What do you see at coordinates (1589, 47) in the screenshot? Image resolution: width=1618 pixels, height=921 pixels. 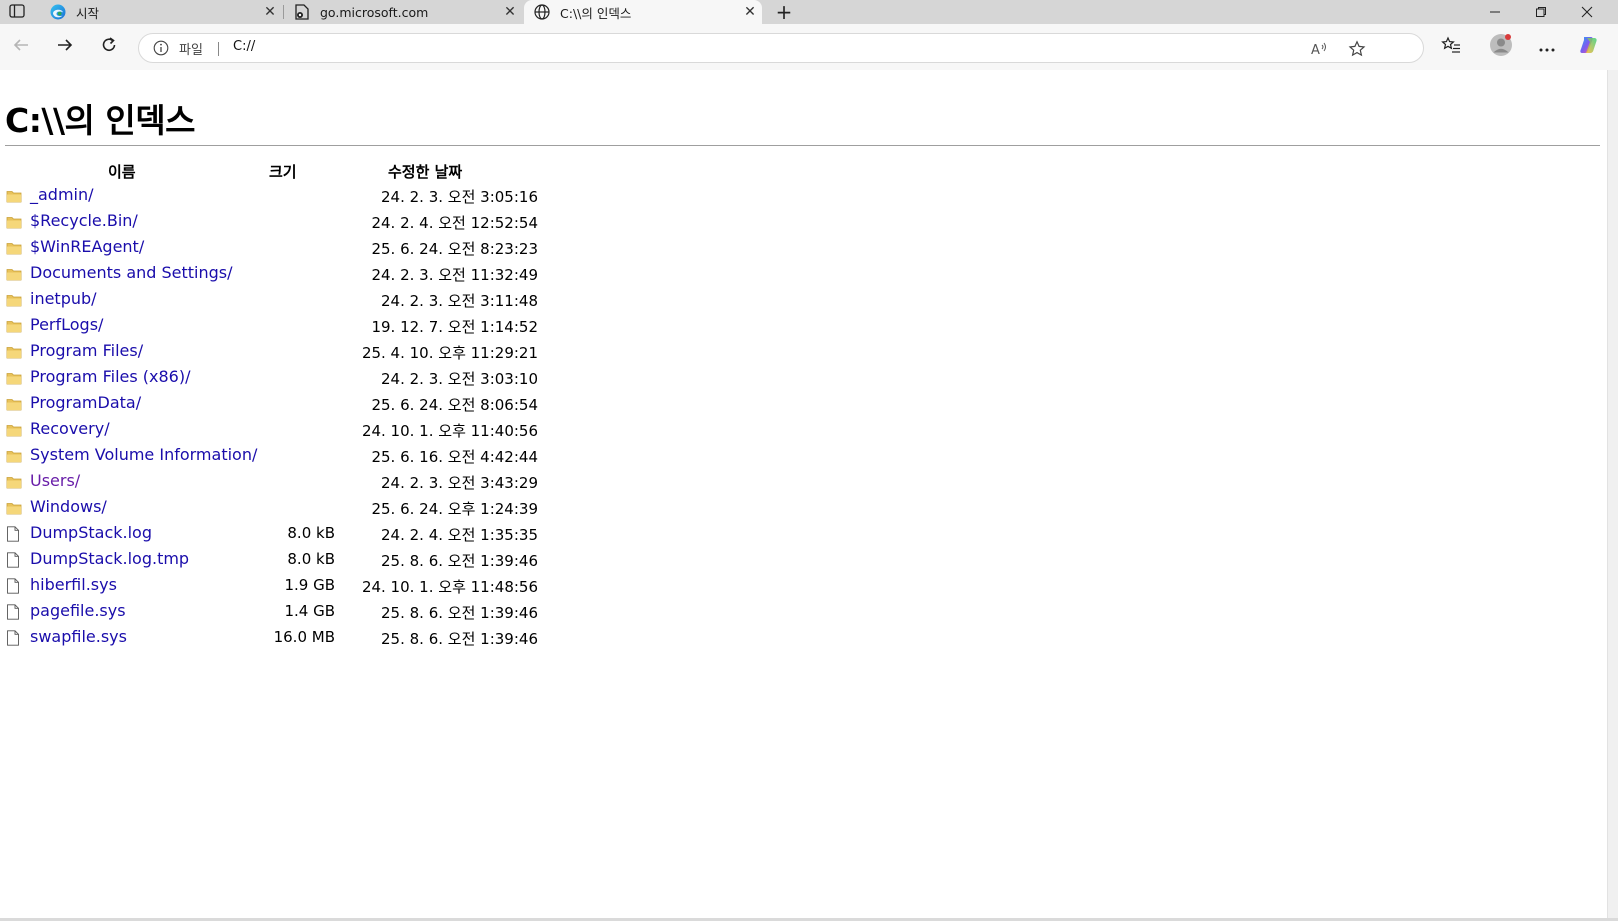 I see `copilot-button` at bounding box center [1589, 47].